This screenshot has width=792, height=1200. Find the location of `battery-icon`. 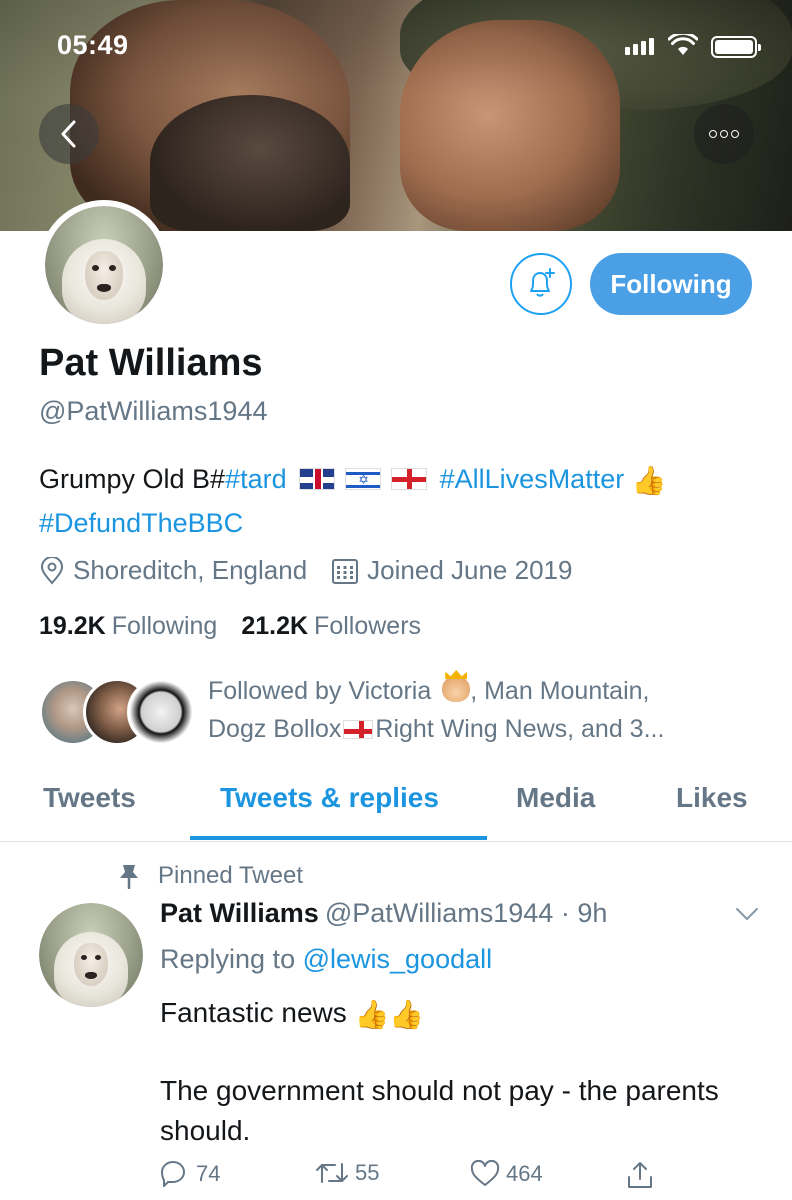

battery-icon is located at coordinates (736, 47).